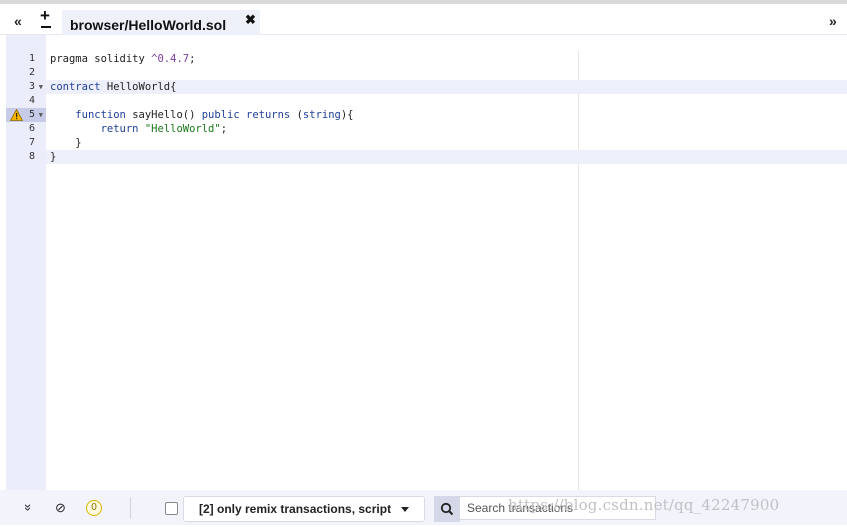 The height and width of the screenshot is (527, 847). Describe the element at coordinates (833, 21) in the screenshot. I see `double-chevron-right-icon: »` at that location.